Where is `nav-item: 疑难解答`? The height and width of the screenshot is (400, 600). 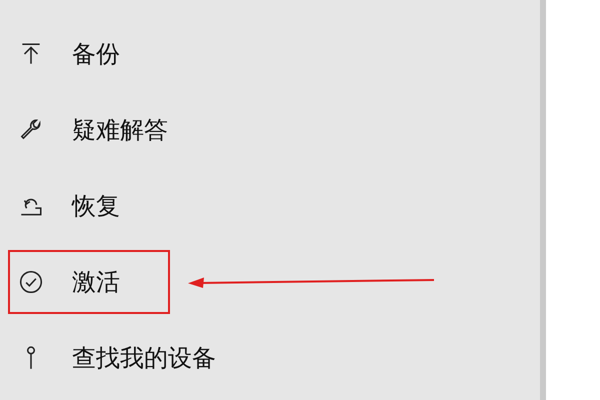 nav-item: 疑难解答 is located at coordinates (93, 130).